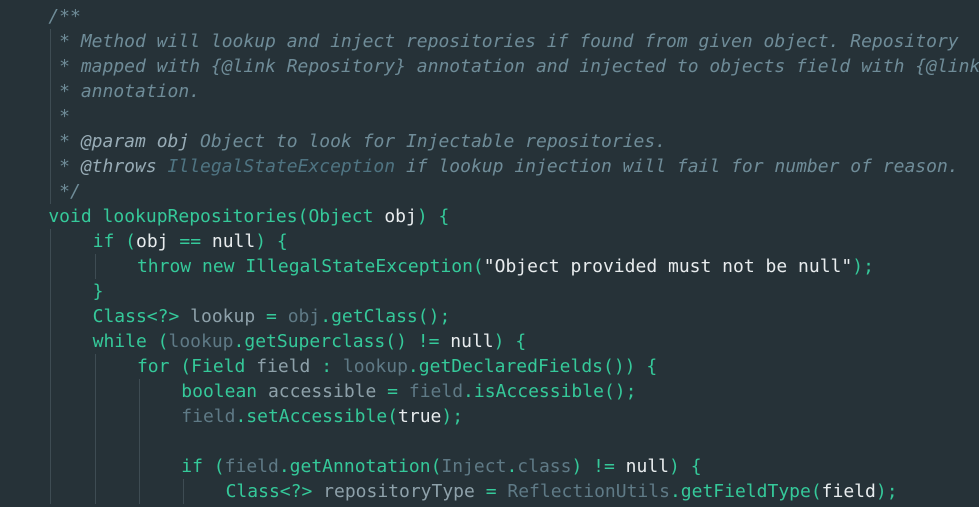 This screenshot has height=507, width=979. I want to click on code-line: field.setAccessible(true);, so click(322, 416).